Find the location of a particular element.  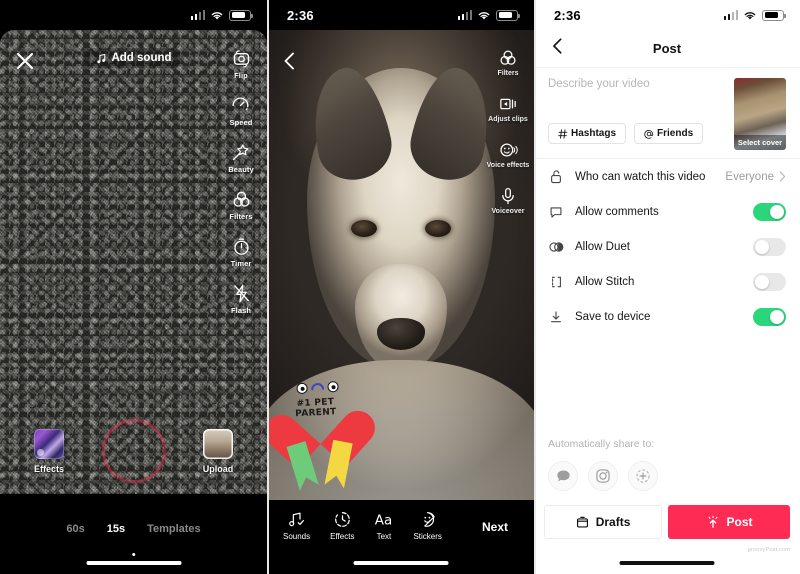

adjust-clips-icon is located at coordinates (508, 104).